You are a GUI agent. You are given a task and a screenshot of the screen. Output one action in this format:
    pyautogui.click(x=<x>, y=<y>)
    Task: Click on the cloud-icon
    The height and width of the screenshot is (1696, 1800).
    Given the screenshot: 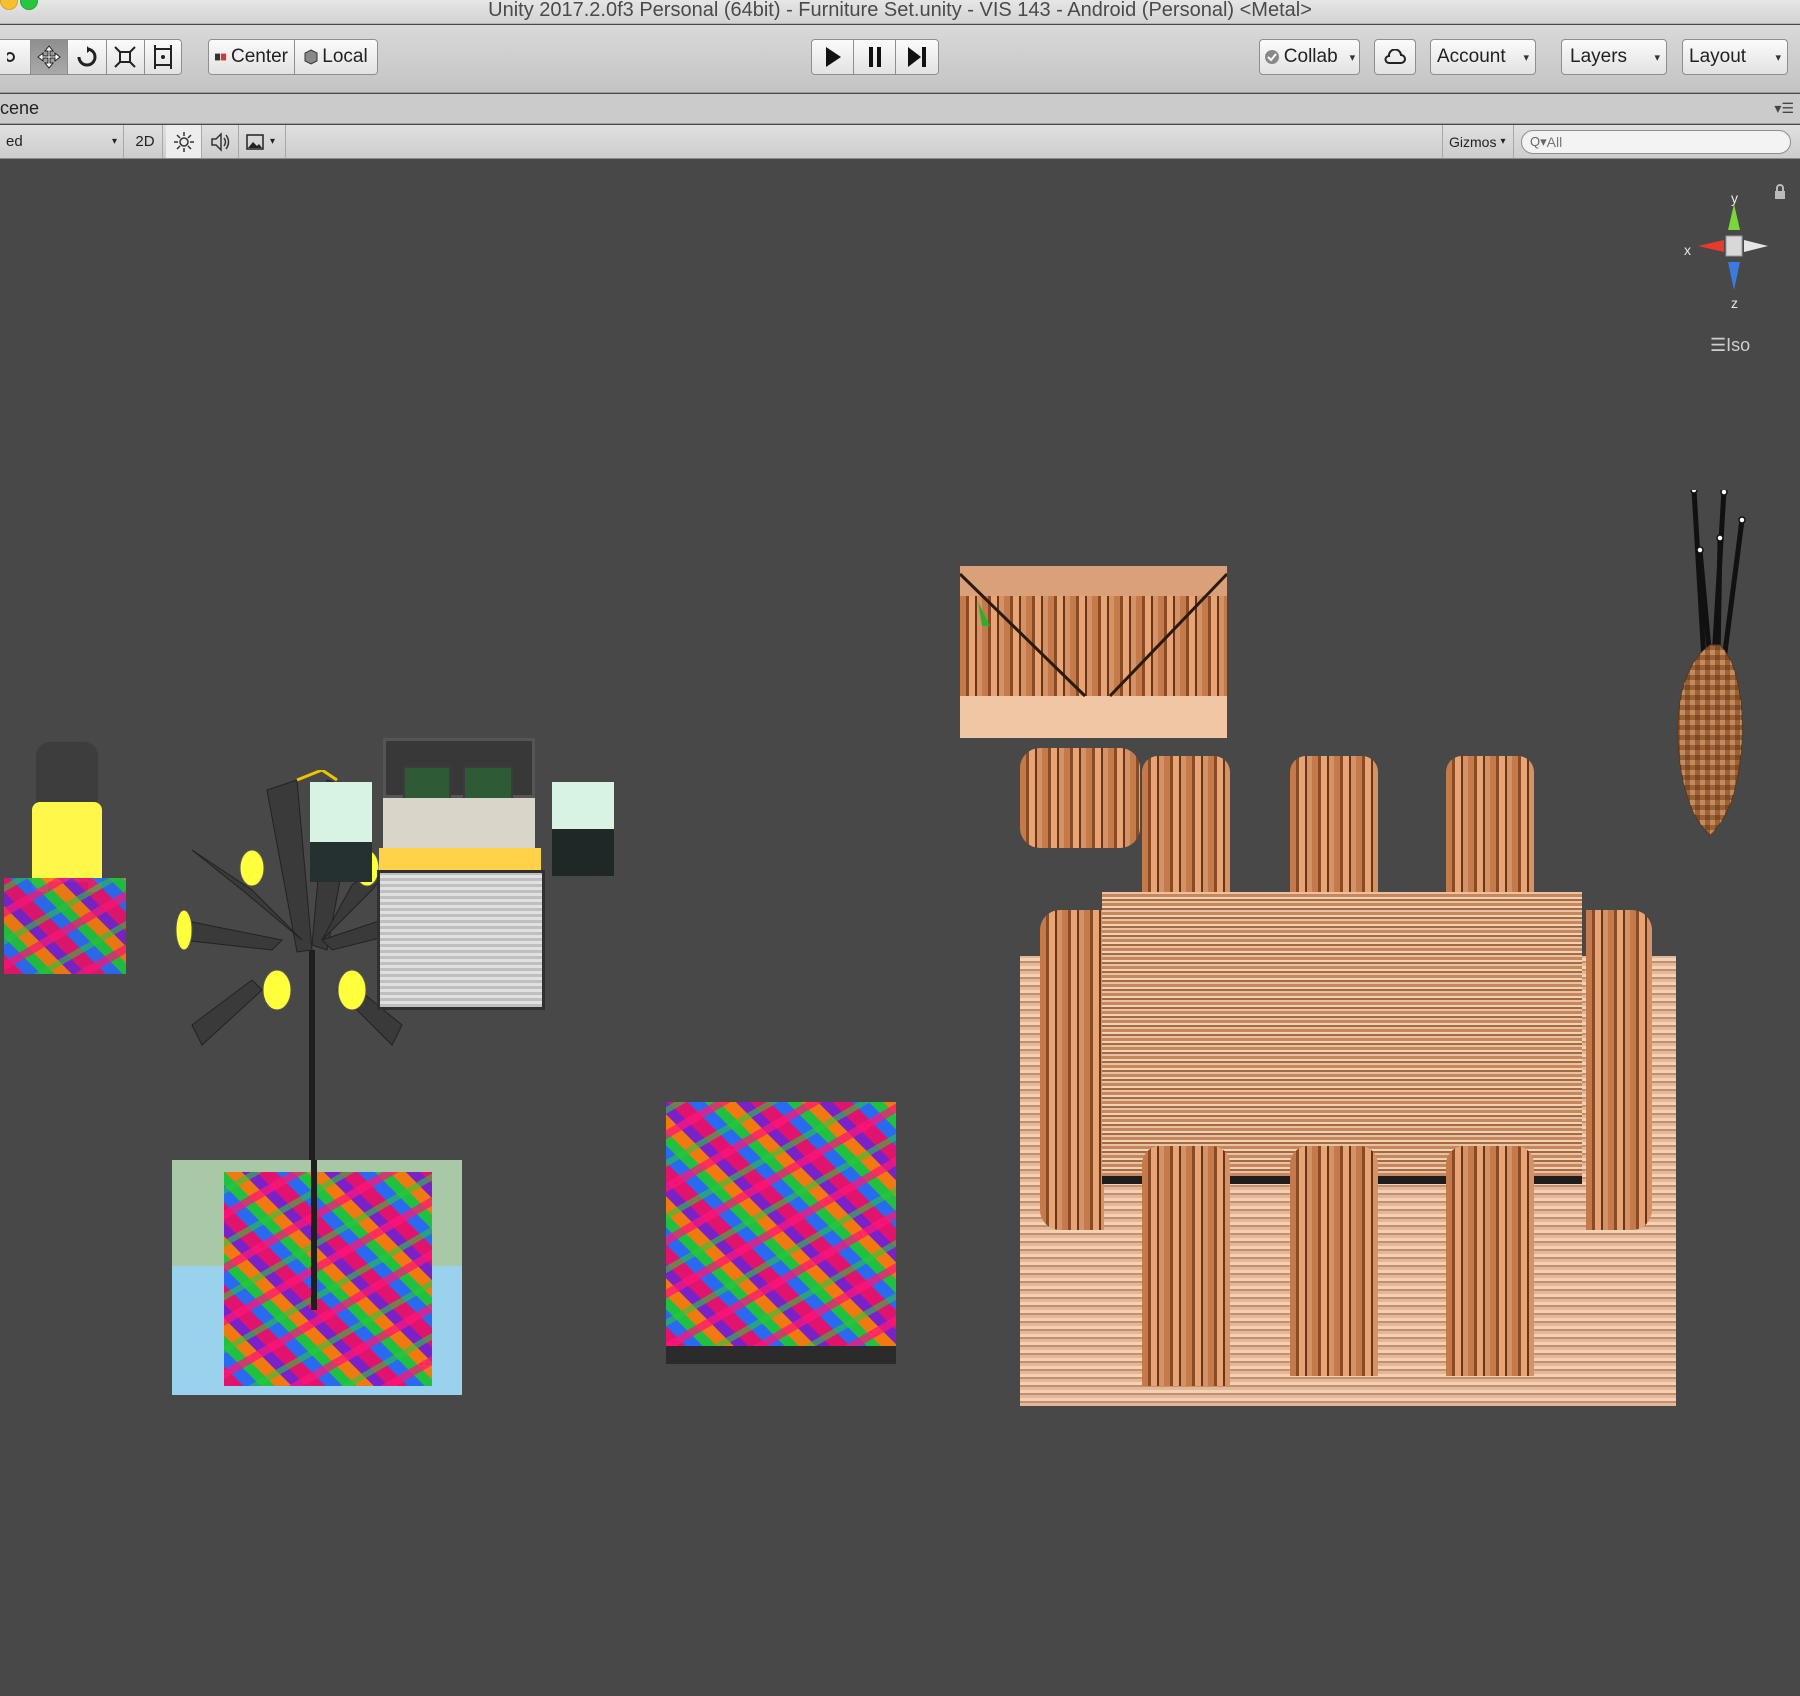 What is the action you would take?
    pyautogui.click(x=1395, y=56)
    